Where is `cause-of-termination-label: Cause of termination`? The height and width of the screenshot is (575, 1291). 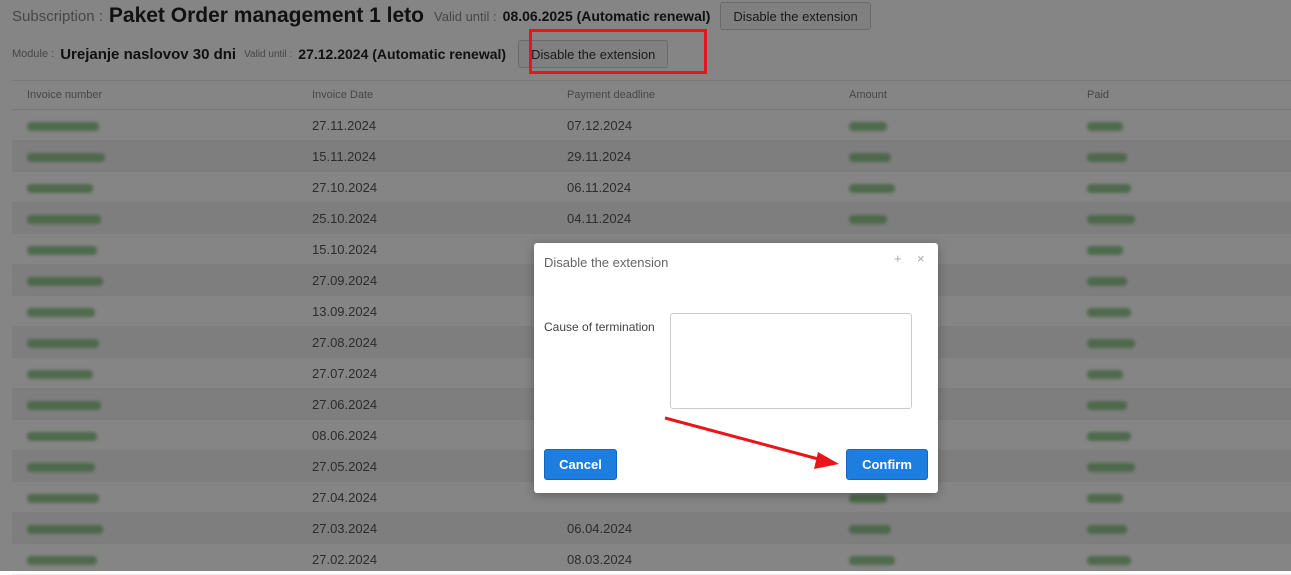
cause-of-termination-label: Cause of termination is located at coordinates (599, 327).